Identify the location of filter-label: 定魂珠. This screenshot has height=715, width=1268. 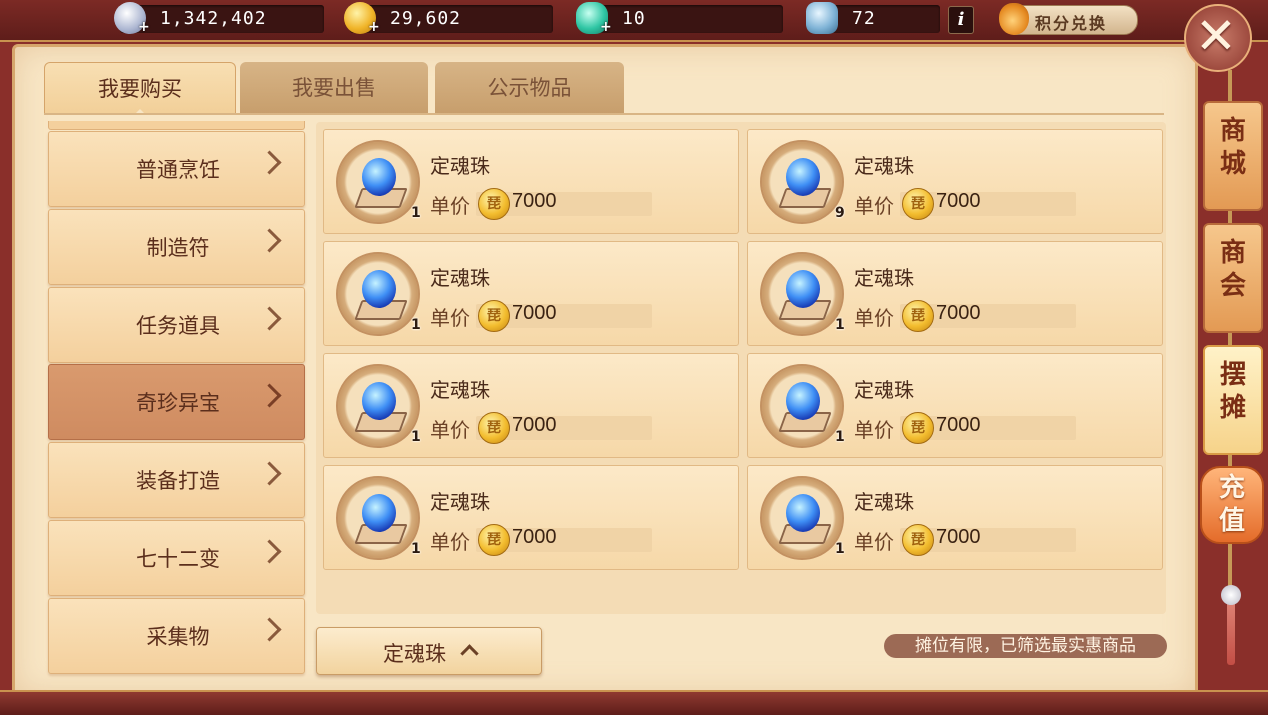
(414, 654).